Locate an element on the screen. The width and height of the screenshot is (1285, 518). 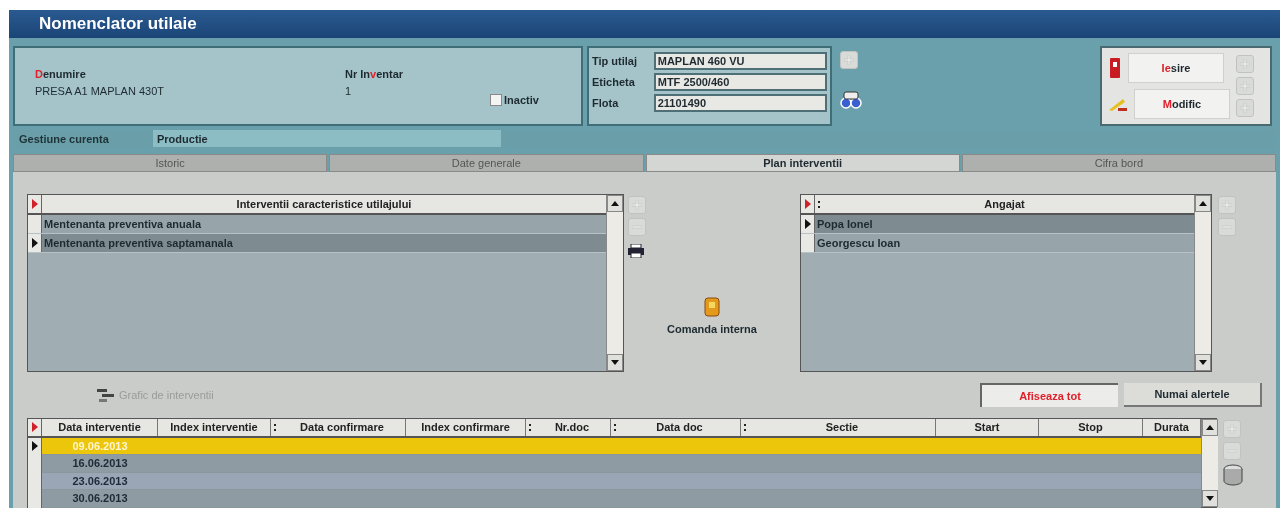
table-row: 16.06.2013 is located at coordinates (621, 464).